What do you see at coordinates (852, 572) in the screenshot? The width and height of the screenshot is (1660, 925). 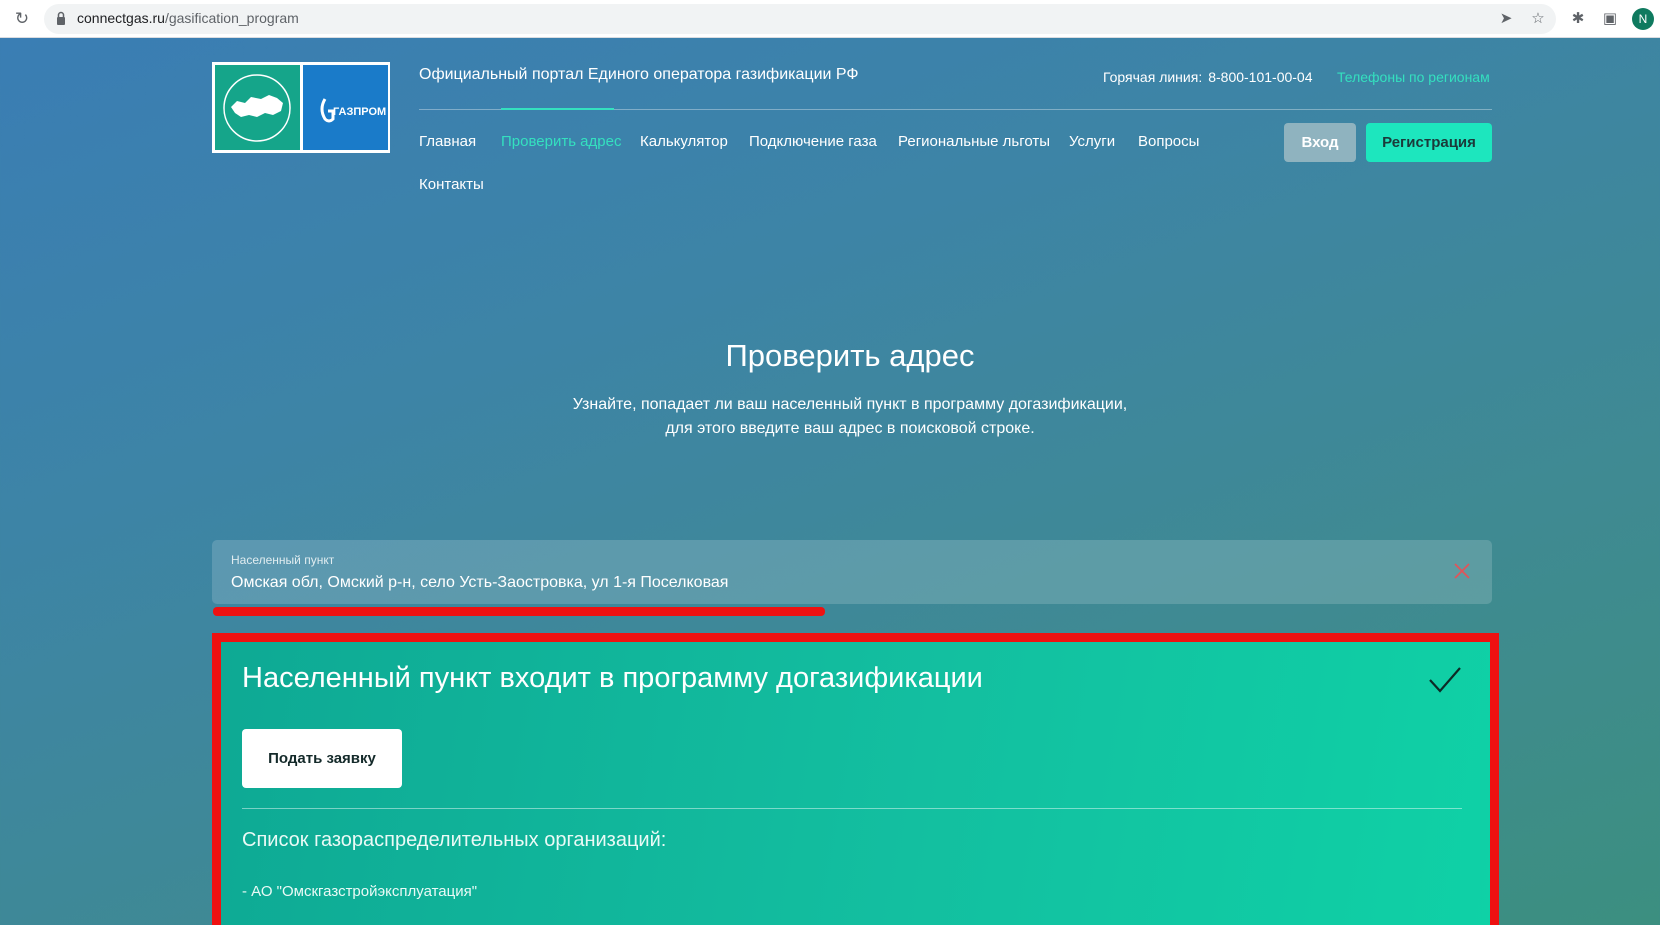 I see `address-search-input` at bounding box center [852, 572].